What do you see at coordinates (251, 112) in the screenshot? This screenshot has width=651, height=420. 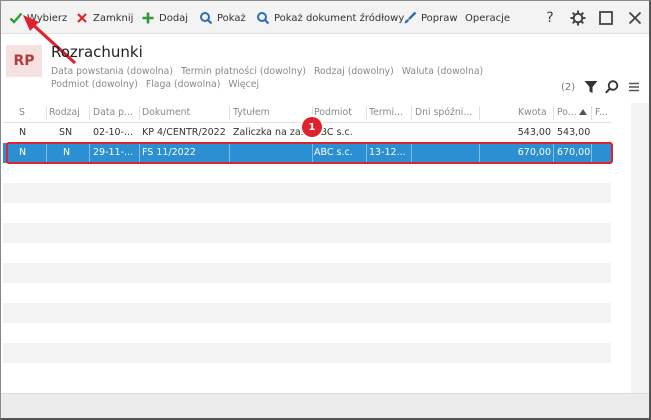 I see `column-header-title: Tytułem` at bounding box center [251, 112].